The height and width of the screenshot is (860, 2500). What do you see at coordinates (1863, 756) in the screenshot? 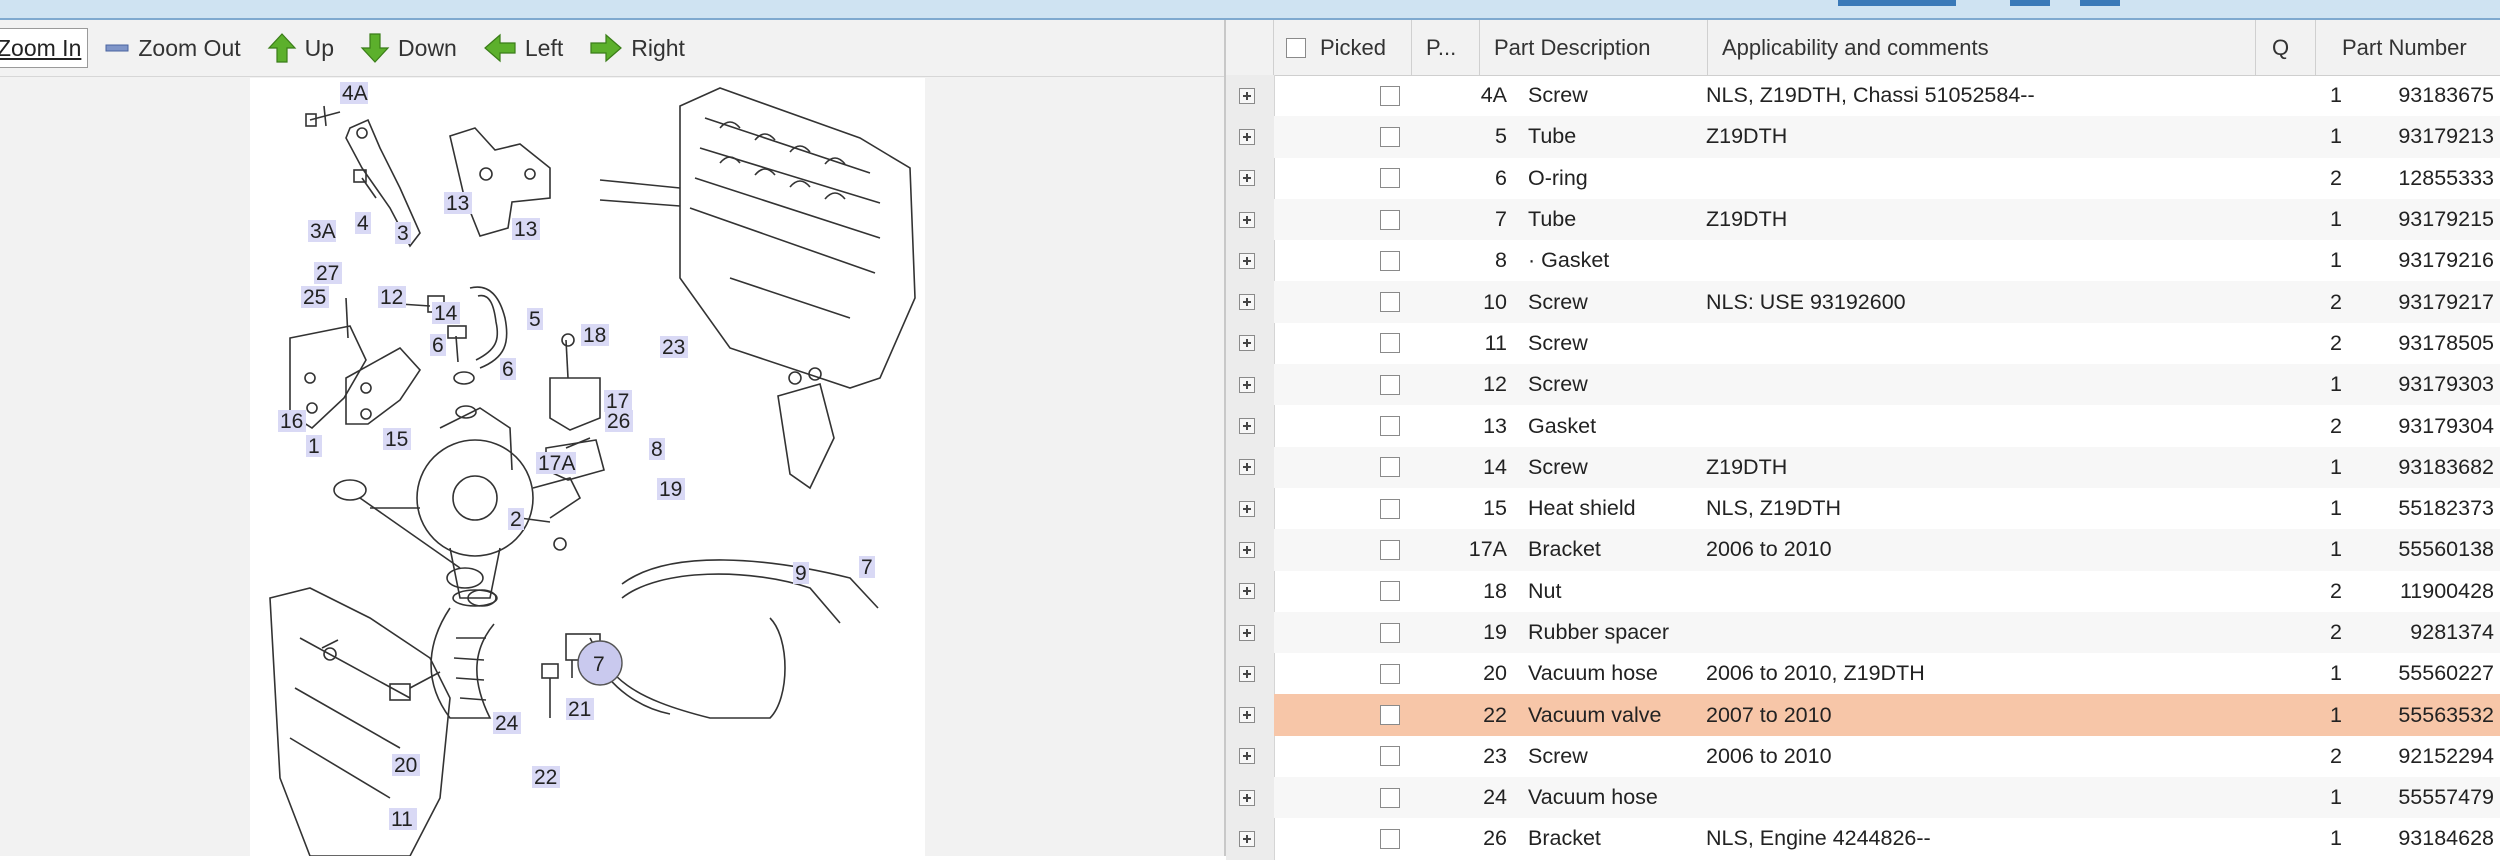
I see `table-row: 23 Screw 2006 to 2010 2 92152294` at bounding box center [1863, 756].